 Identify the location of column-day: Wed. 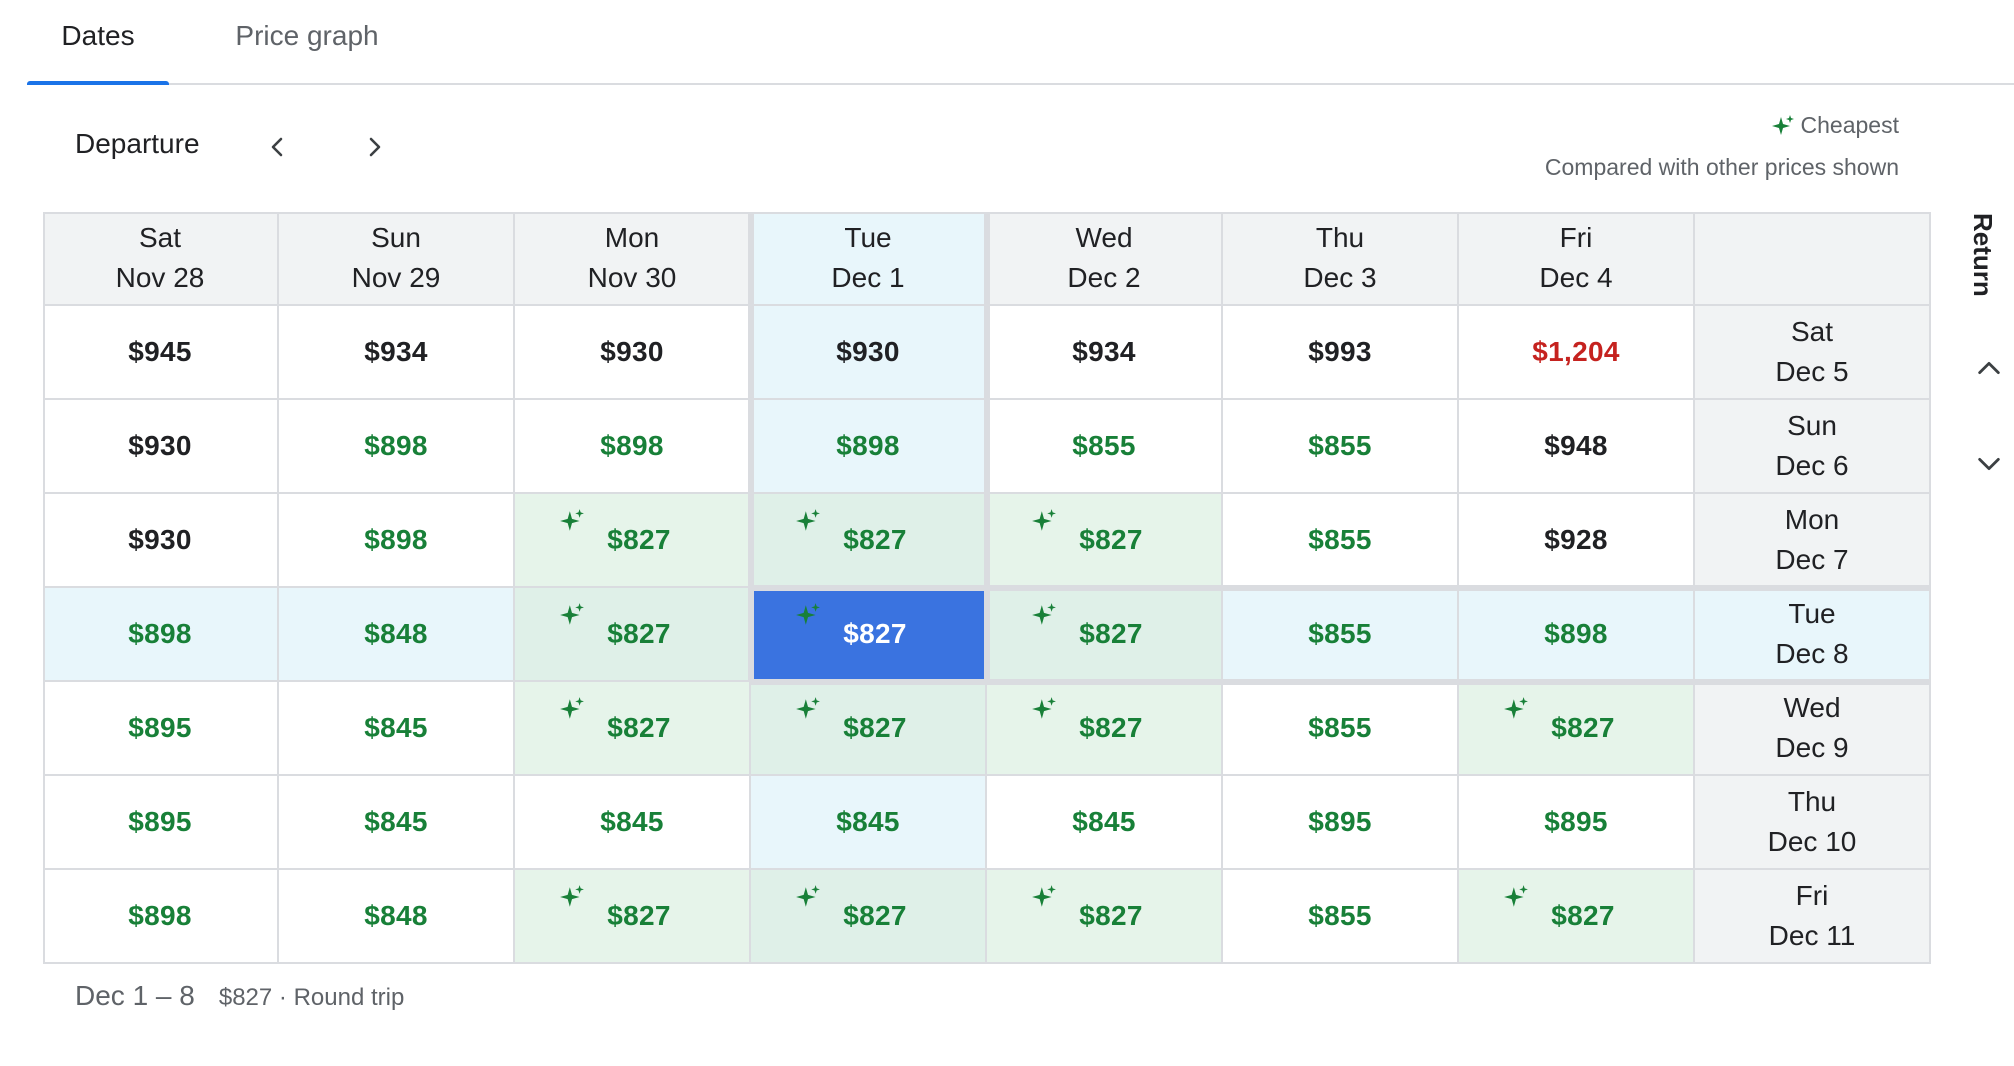
(1104, 237).